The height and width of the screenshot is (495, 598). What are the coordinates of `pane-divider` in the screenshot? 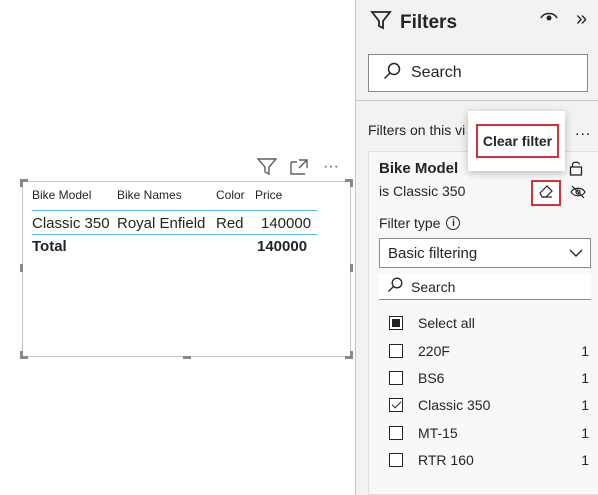 It's located at (477, 100).